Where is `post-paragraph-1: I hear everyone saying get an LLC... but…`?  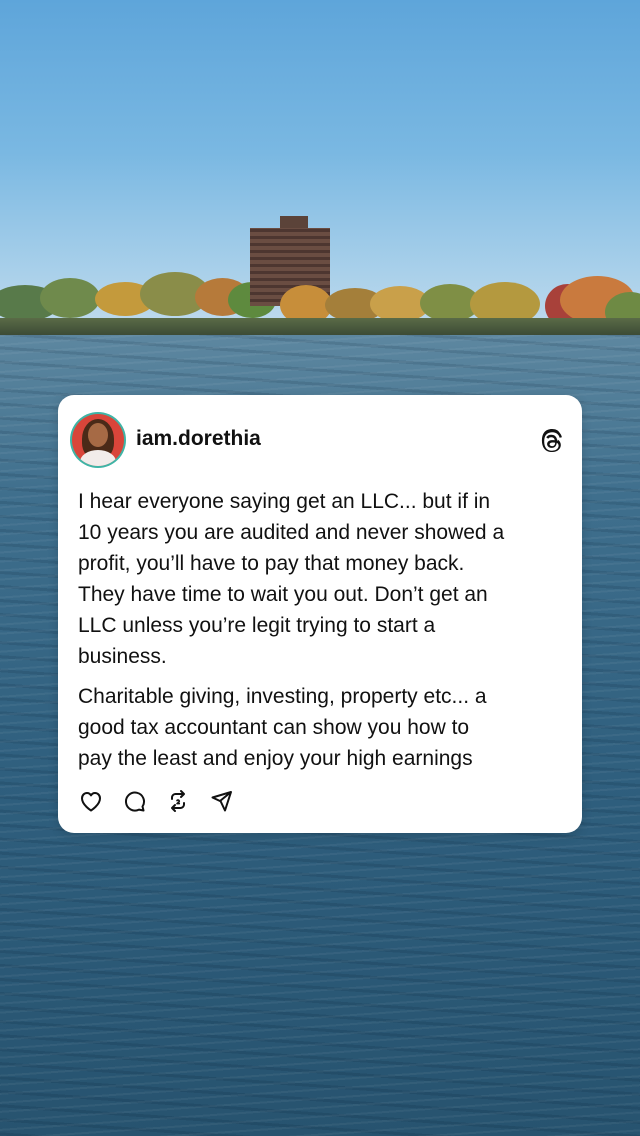
post-paragraph-1: I hear everyone saying get an LLC... but… is located at coordinates (291, 579).